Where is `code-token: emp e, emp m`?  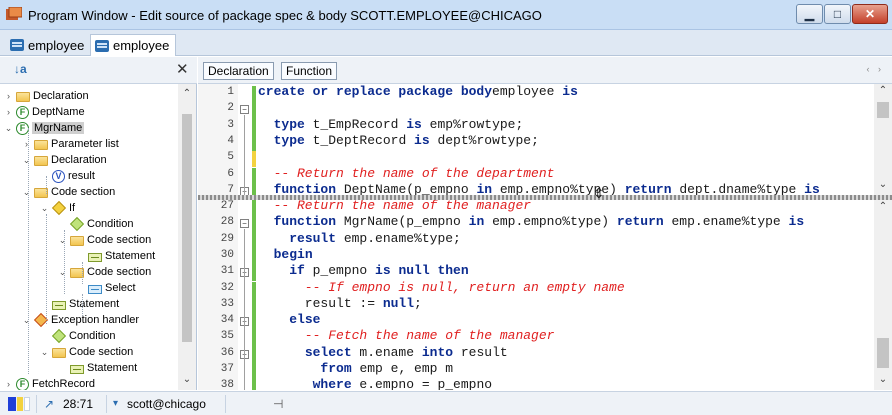 code-token: emp e, emp m is located at coordinates (402, 368).